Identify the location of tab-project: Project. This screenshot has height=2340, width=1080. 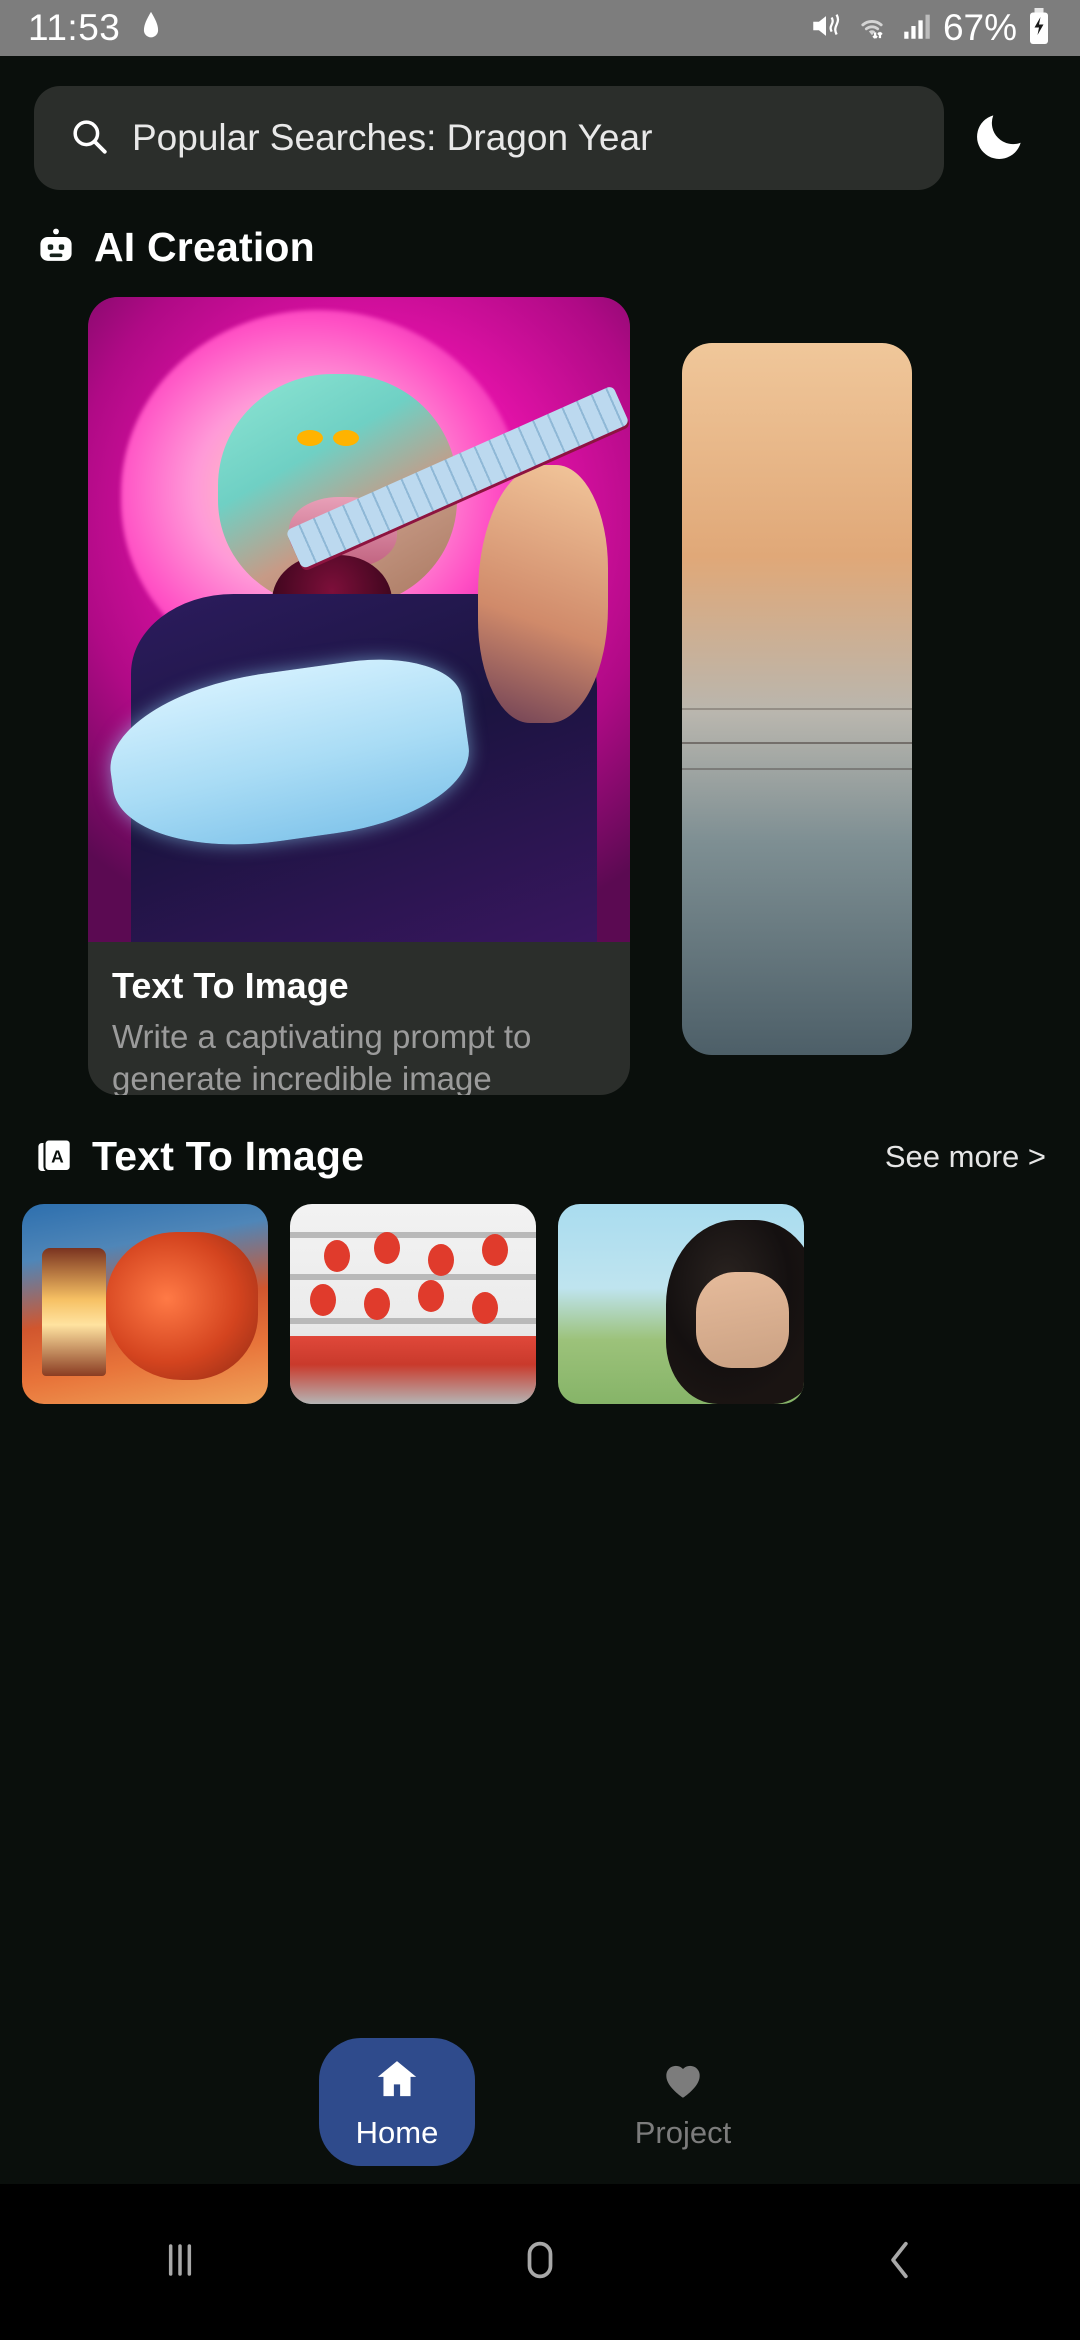
(683, 2102).